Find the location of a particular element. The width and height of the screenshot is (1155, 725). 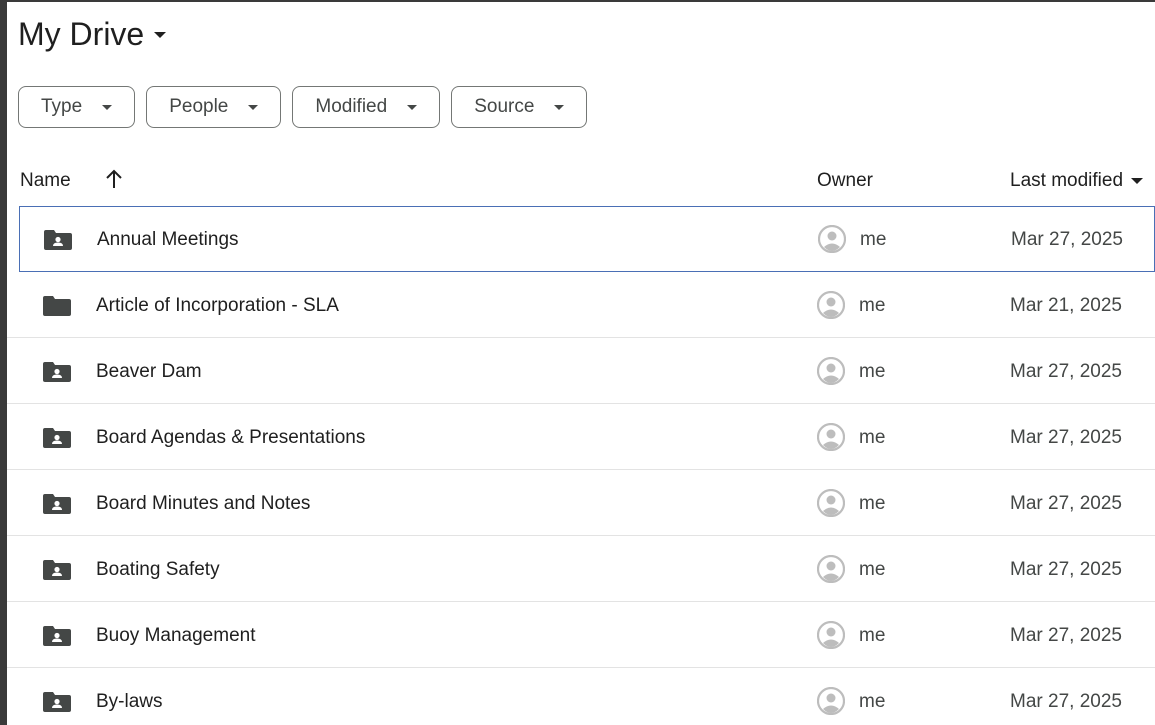

file-name: Article of Incorporation - SLA is located at coordinates (217, 305).